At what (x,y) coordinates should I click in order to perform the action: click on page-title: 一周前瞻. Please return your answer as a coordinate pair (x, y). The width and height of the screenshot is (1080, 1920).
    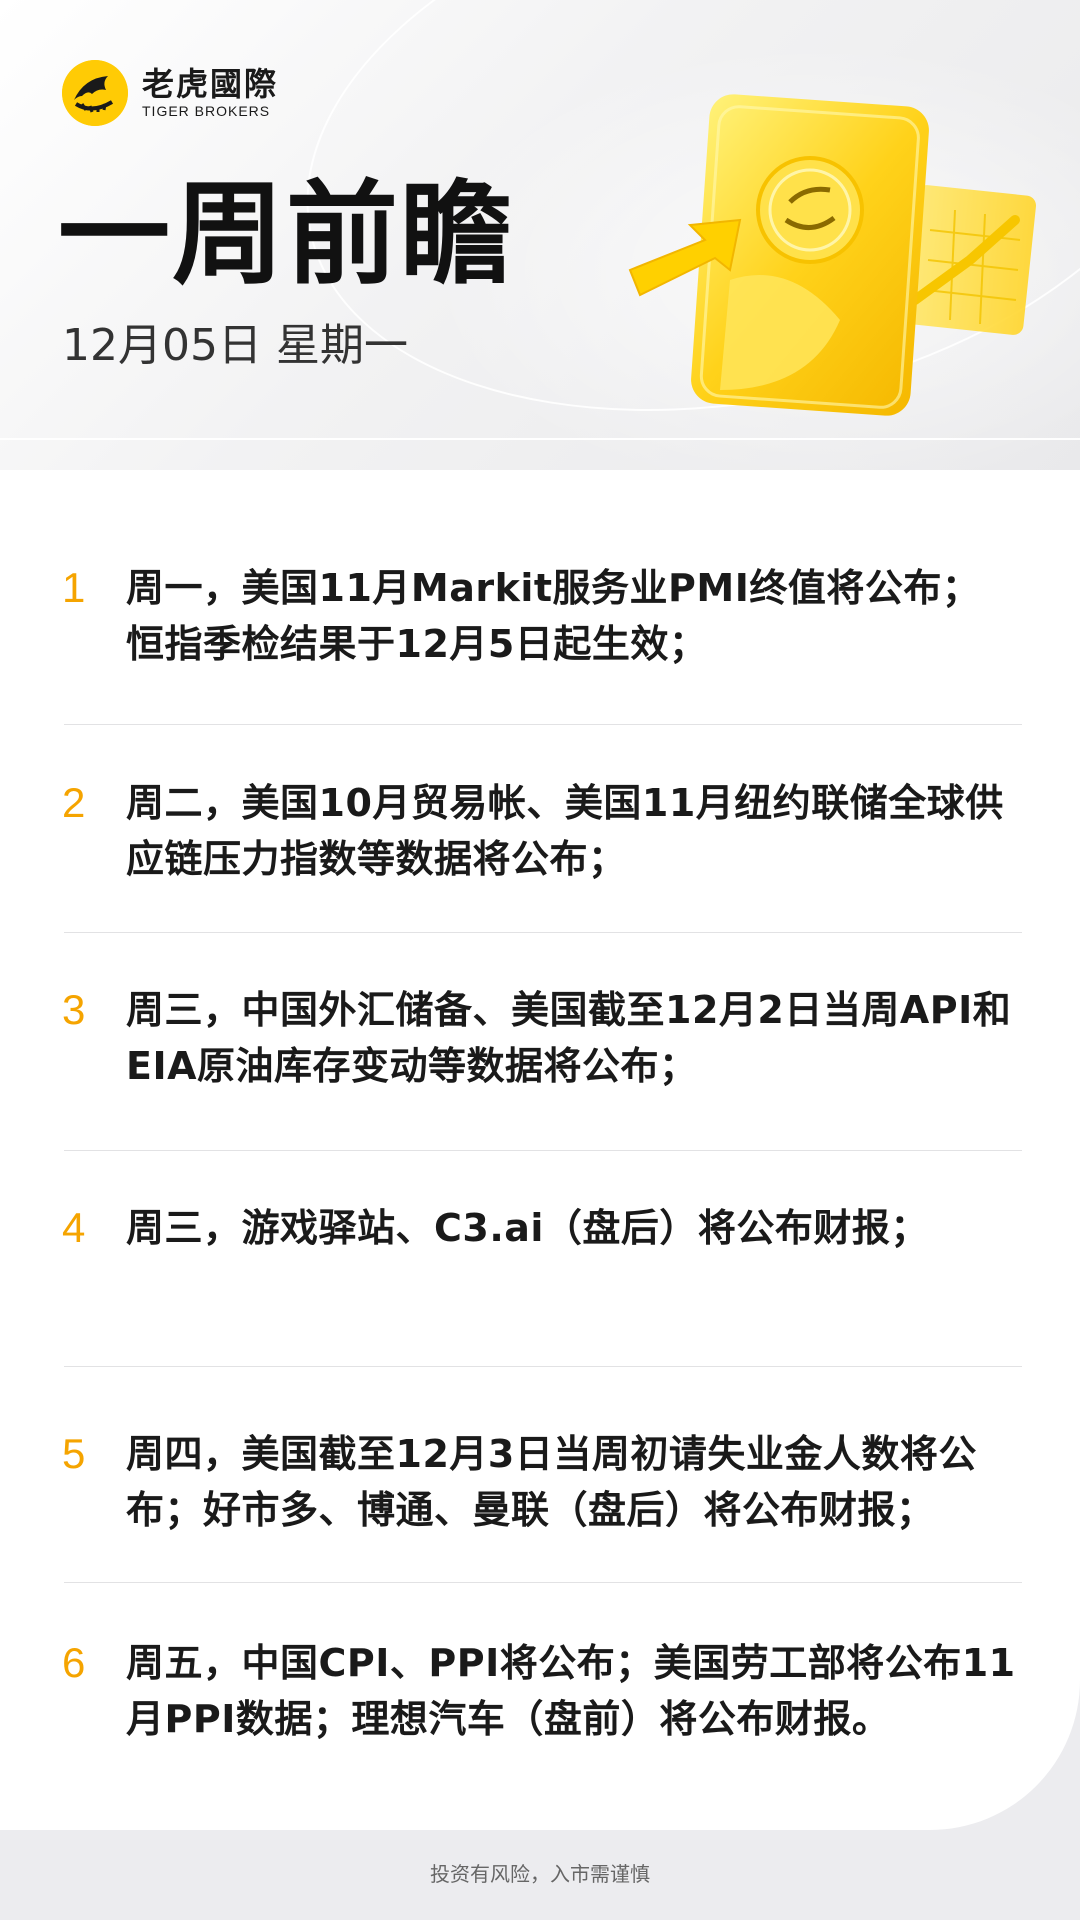
    Looking at the image, I should click on (286, 235).